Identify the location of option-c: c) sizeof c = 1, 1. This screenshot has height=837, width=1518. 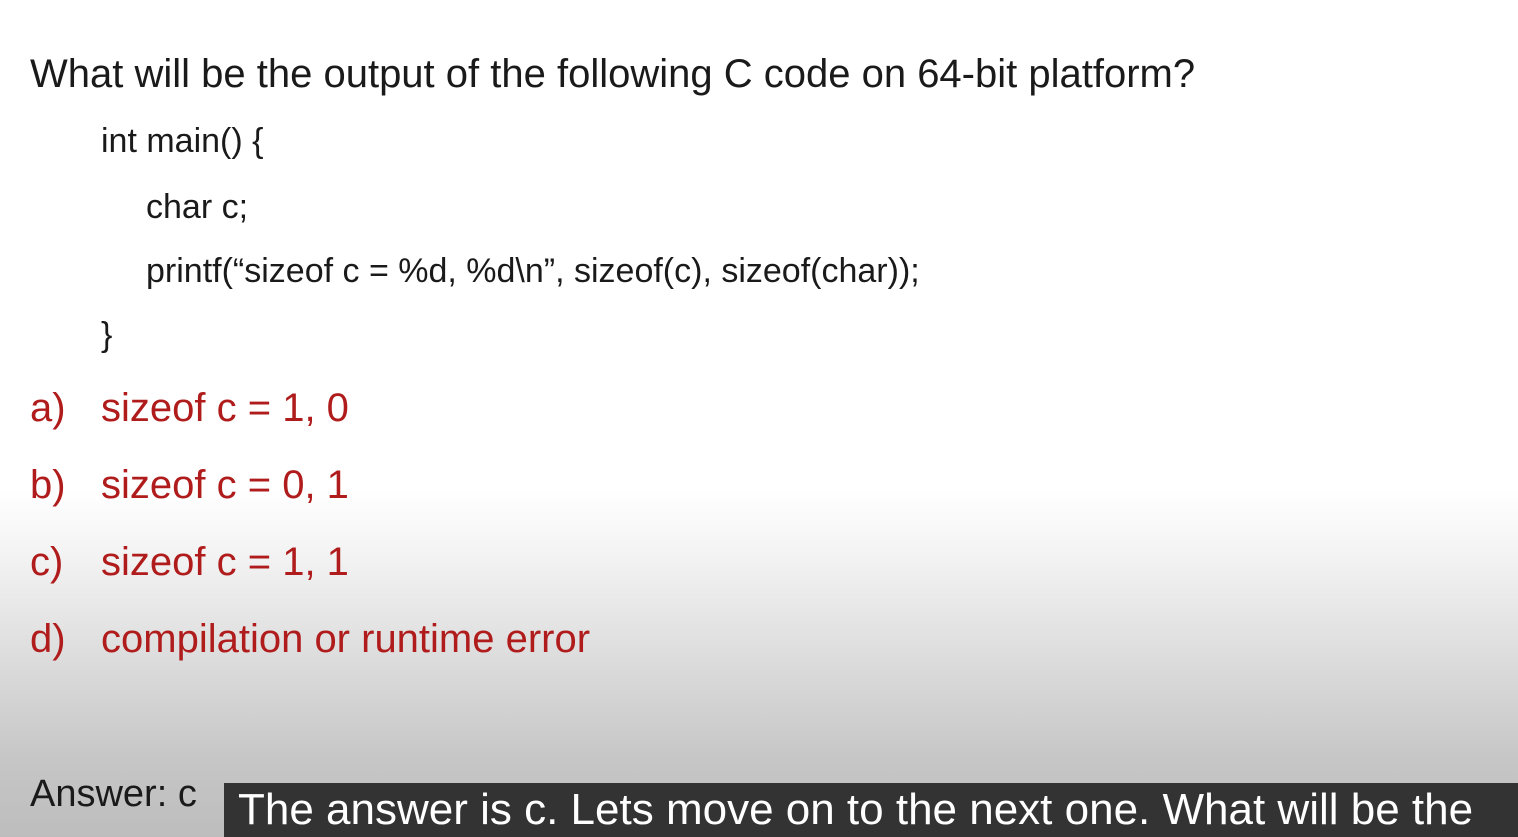
(189, 562).